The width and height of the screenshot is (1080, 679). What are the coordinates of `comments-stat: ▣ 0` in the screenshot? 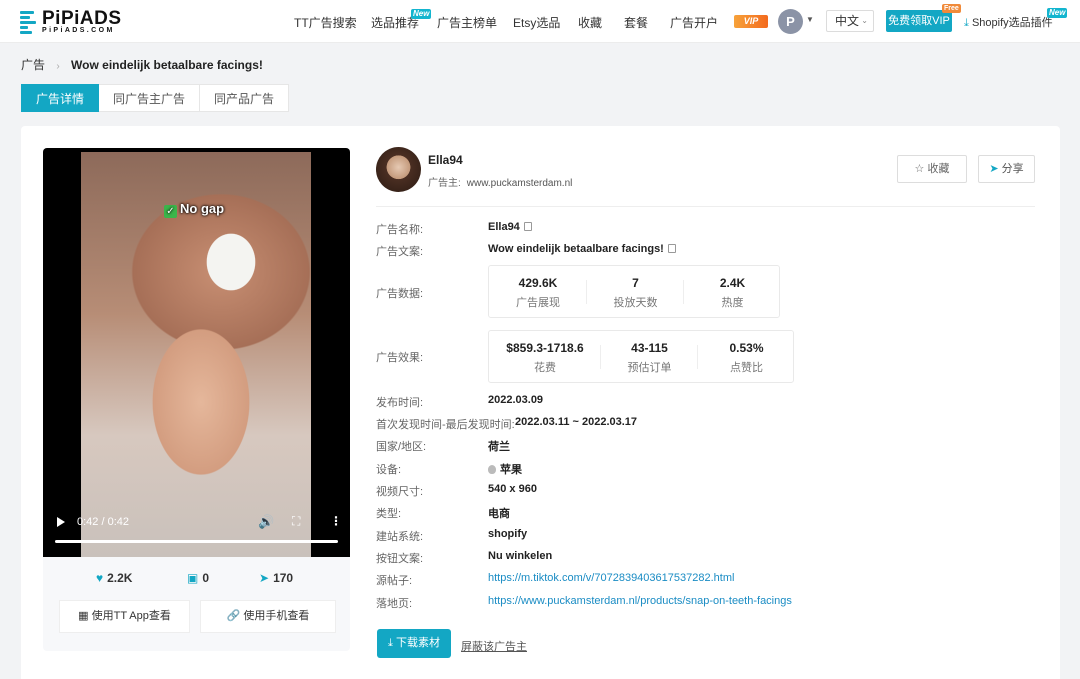 It's located at (198, 578).